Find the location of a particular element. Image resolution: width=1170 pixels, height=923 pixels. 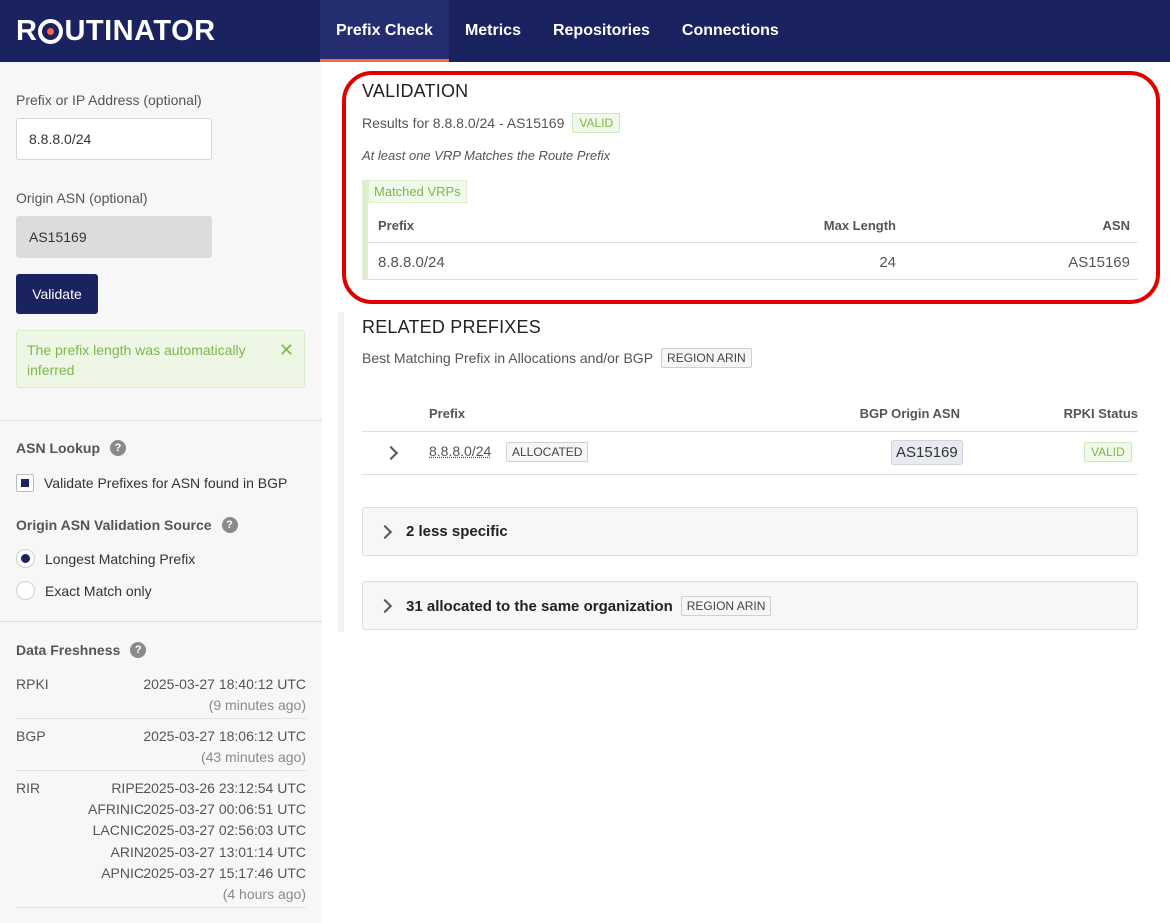

related-title: RELATED PREFIXES is located at coordinates (451, 327).